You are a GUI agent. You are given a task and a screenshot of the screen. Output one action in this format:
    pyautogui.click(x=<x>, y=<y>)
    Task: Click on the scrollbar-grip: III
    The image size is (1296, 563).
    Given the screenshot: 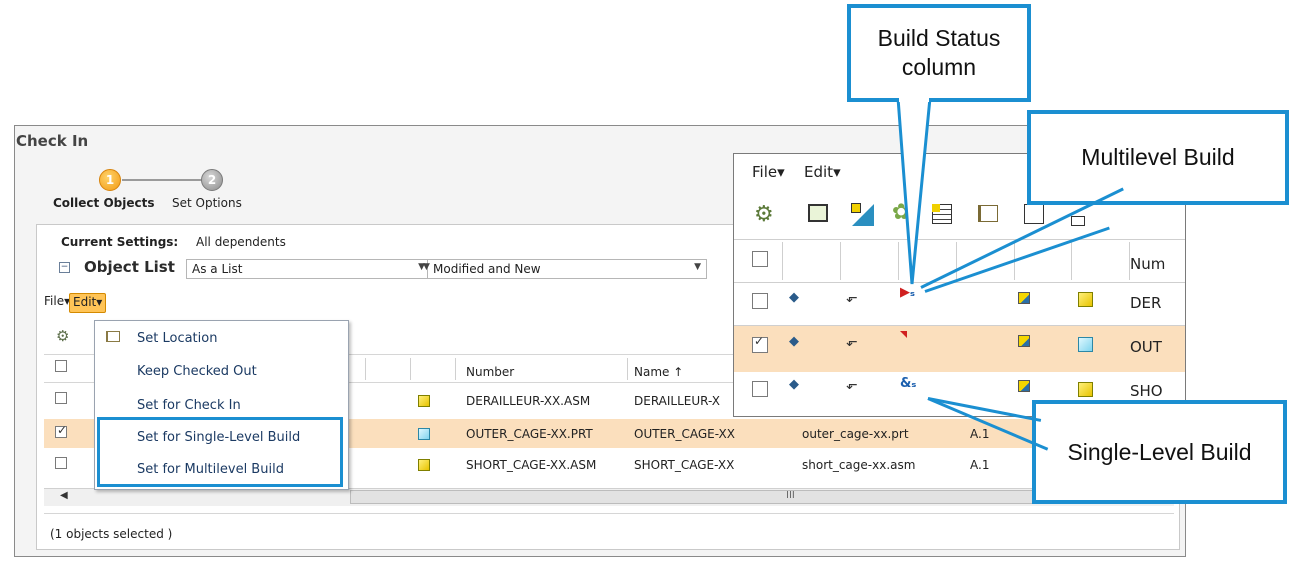 What is the action you would take?
    pyautogui.click(x=790, y=495)
    